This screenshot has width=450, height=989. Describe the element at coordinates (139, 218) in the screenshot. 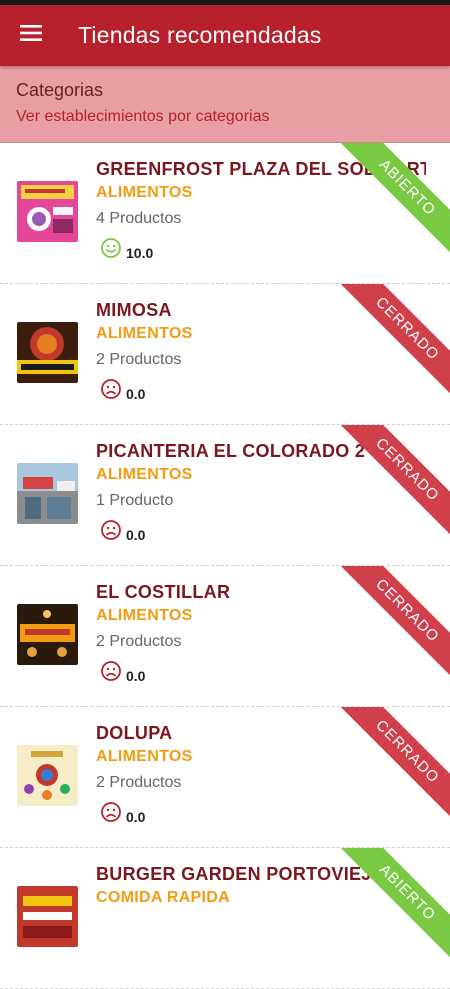

I see `store-products-count: 4 Productos` at that location.